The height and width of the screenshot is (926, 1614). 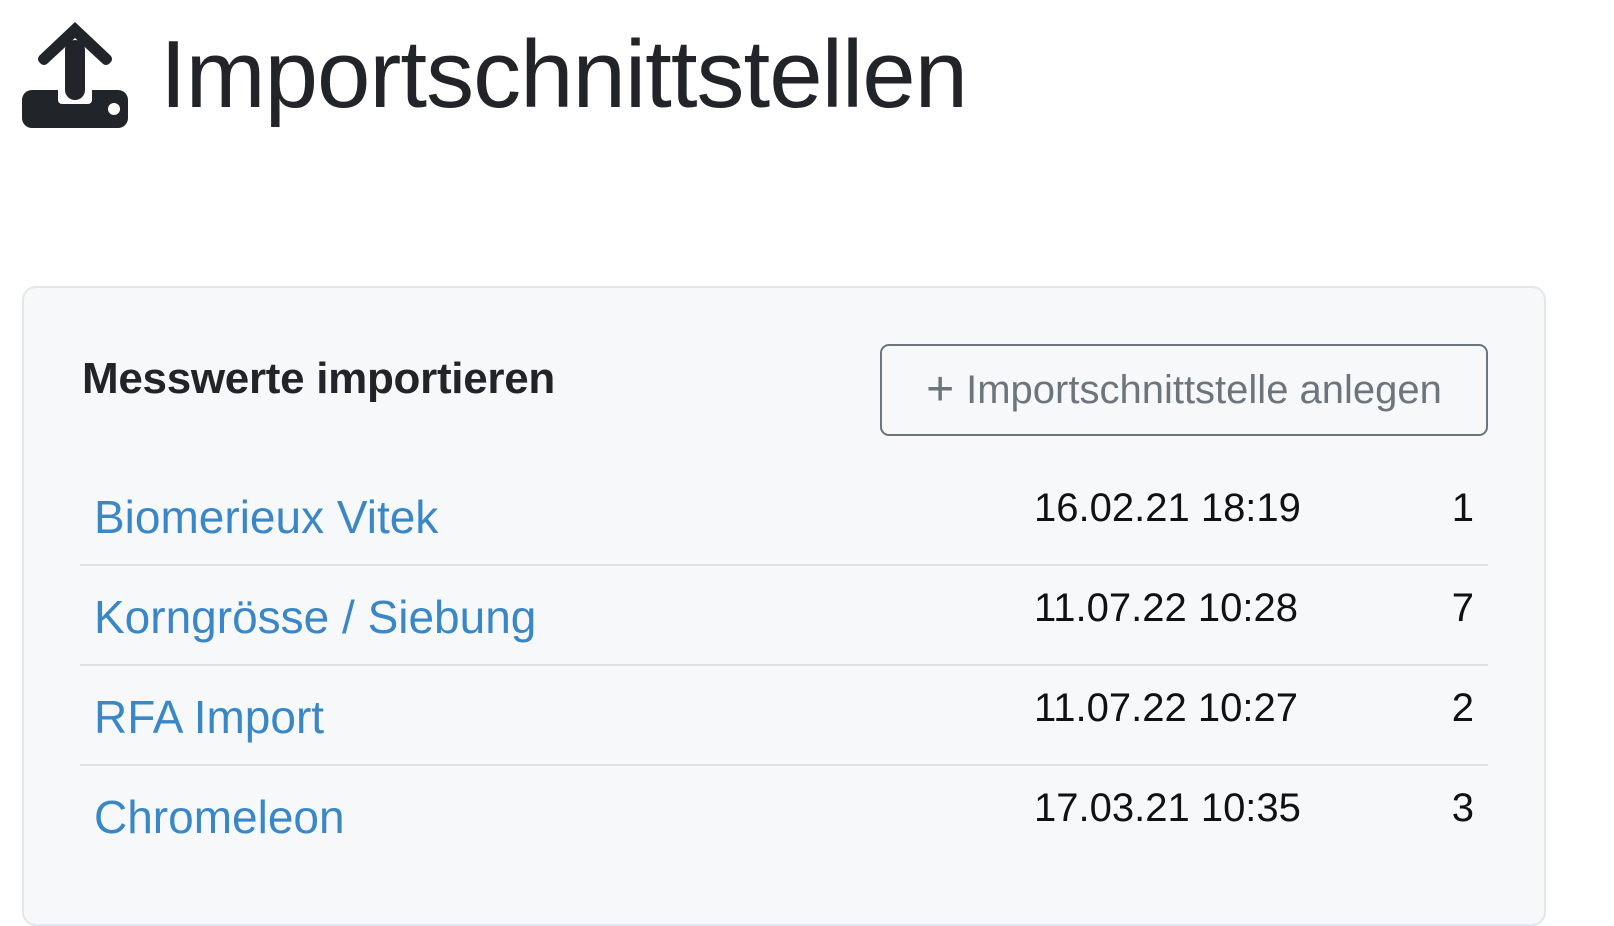 What do you see at coordinates (1167, 508) in the screenshot?
I see `import-date: 16.02.21 18:19` at bounding box center [1167, 508].